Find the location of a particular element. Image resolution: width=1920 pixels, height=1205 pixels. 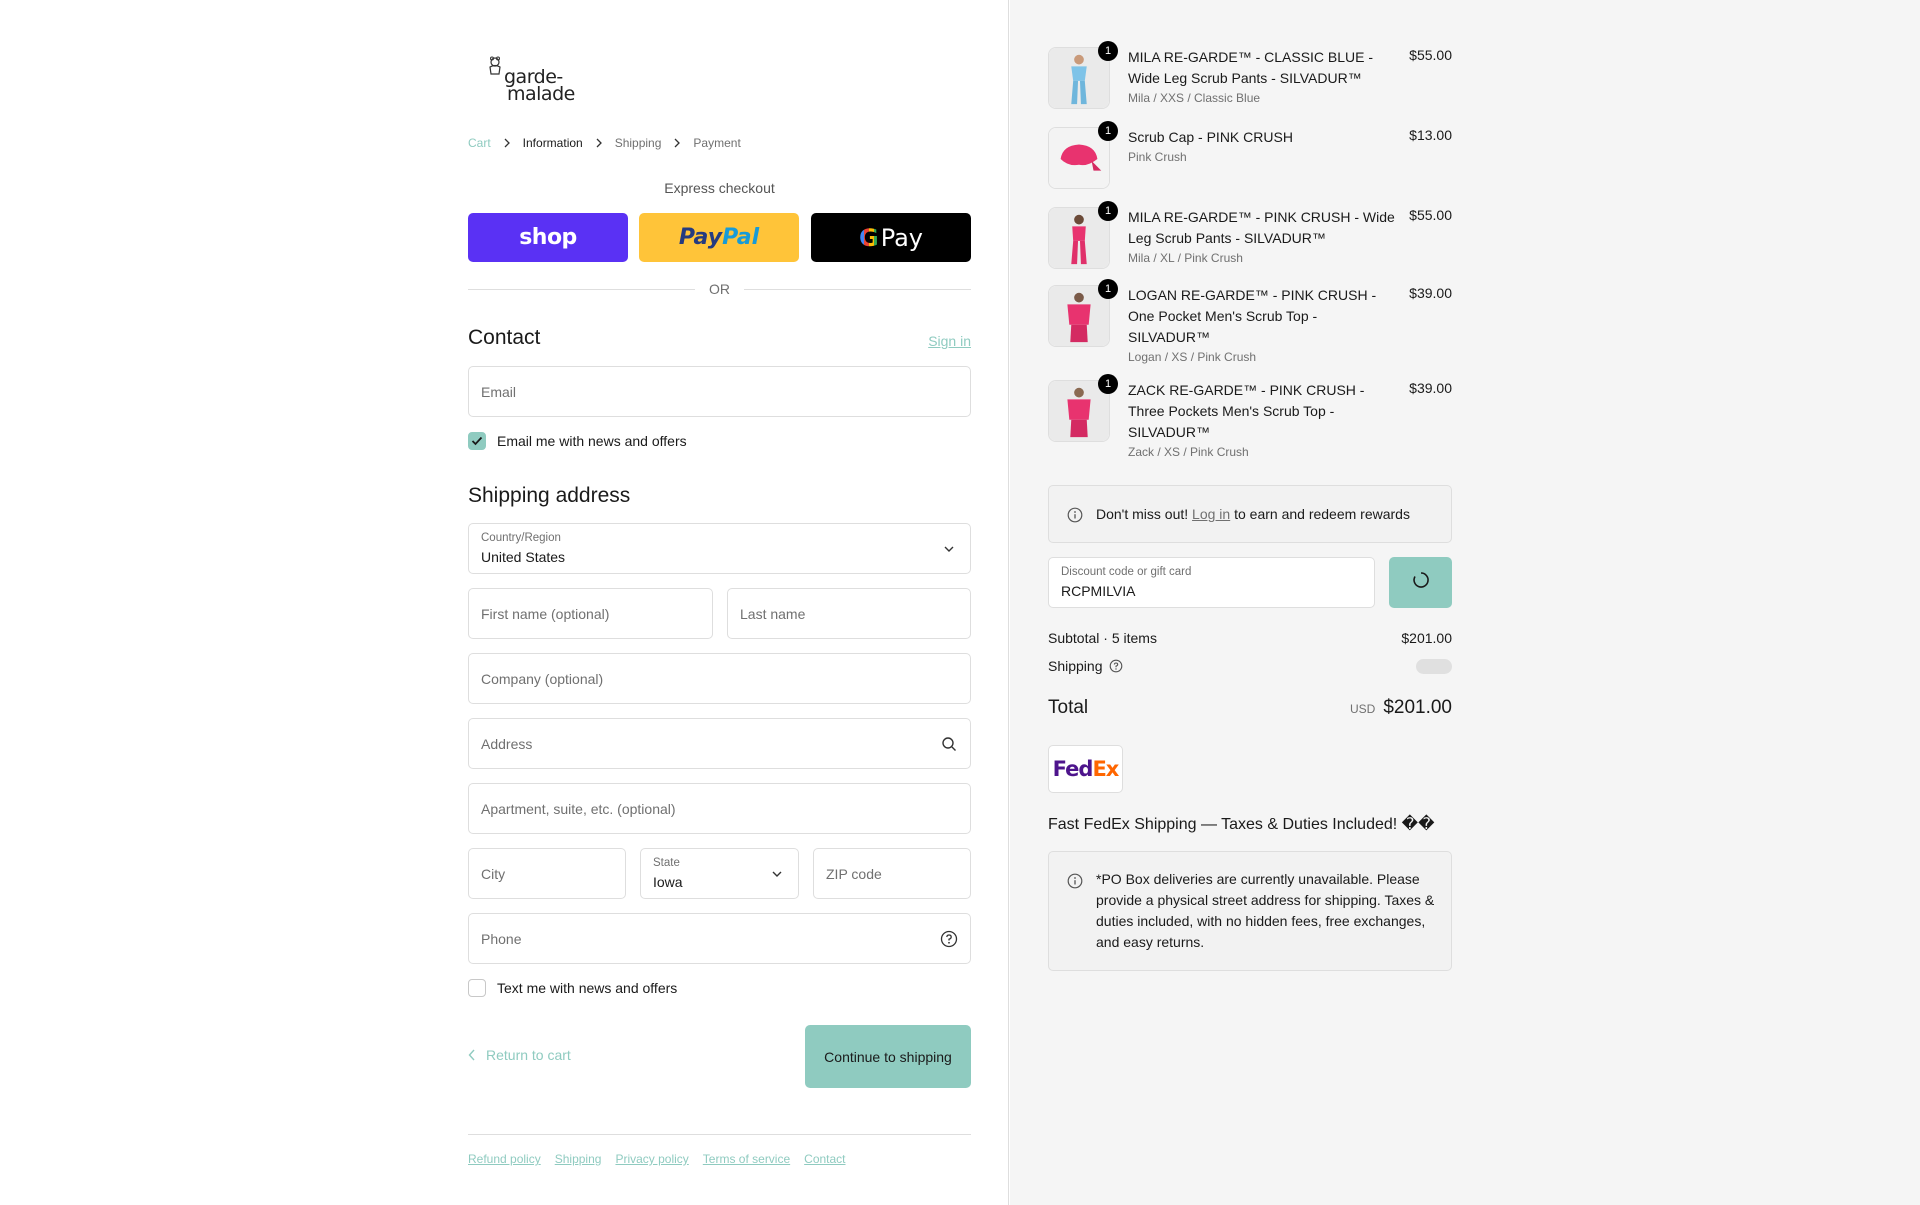

email-news-checkbox is located at coordinates (477, 441).